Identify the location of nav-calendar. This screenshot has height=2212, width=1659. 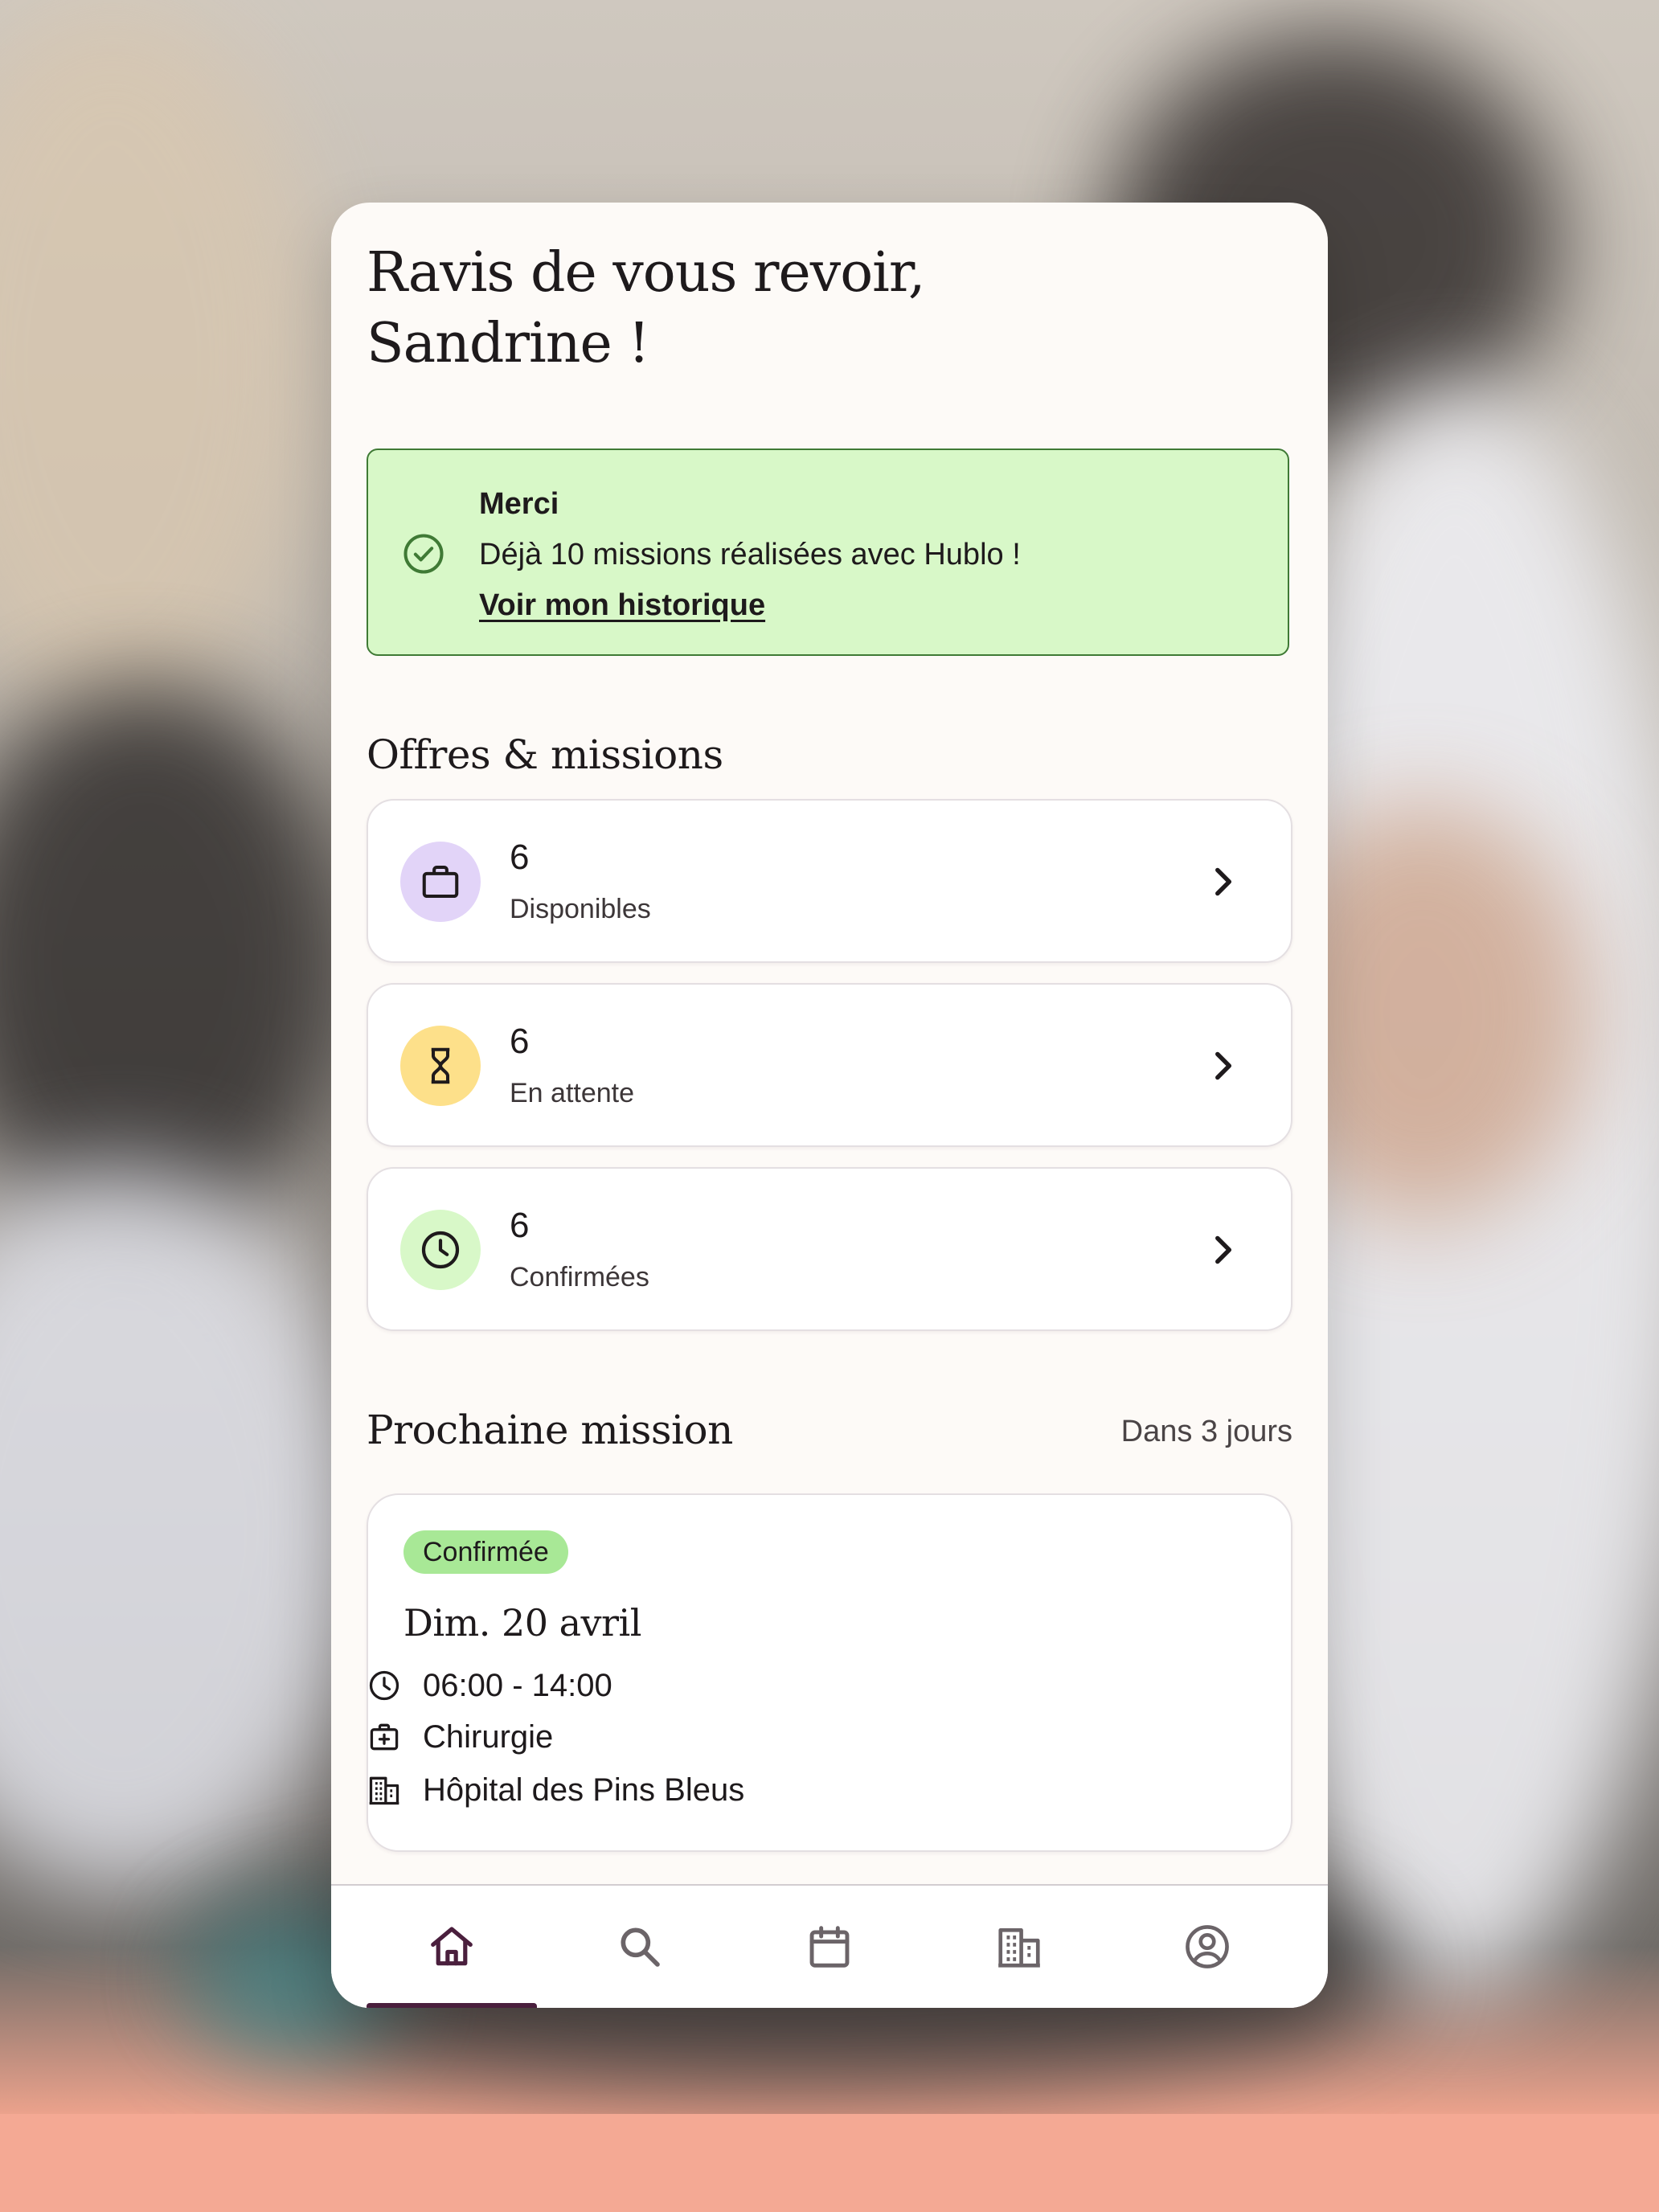
(829, 1947).